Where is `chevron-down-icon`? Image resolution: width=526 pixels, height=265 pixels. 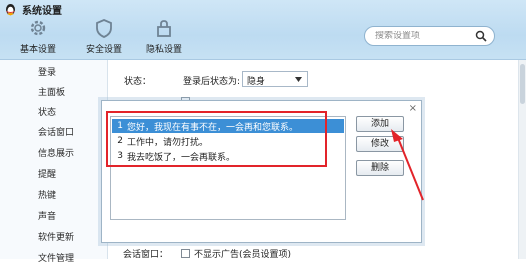
chevron-down-icon is located at coordinates (298, 79).